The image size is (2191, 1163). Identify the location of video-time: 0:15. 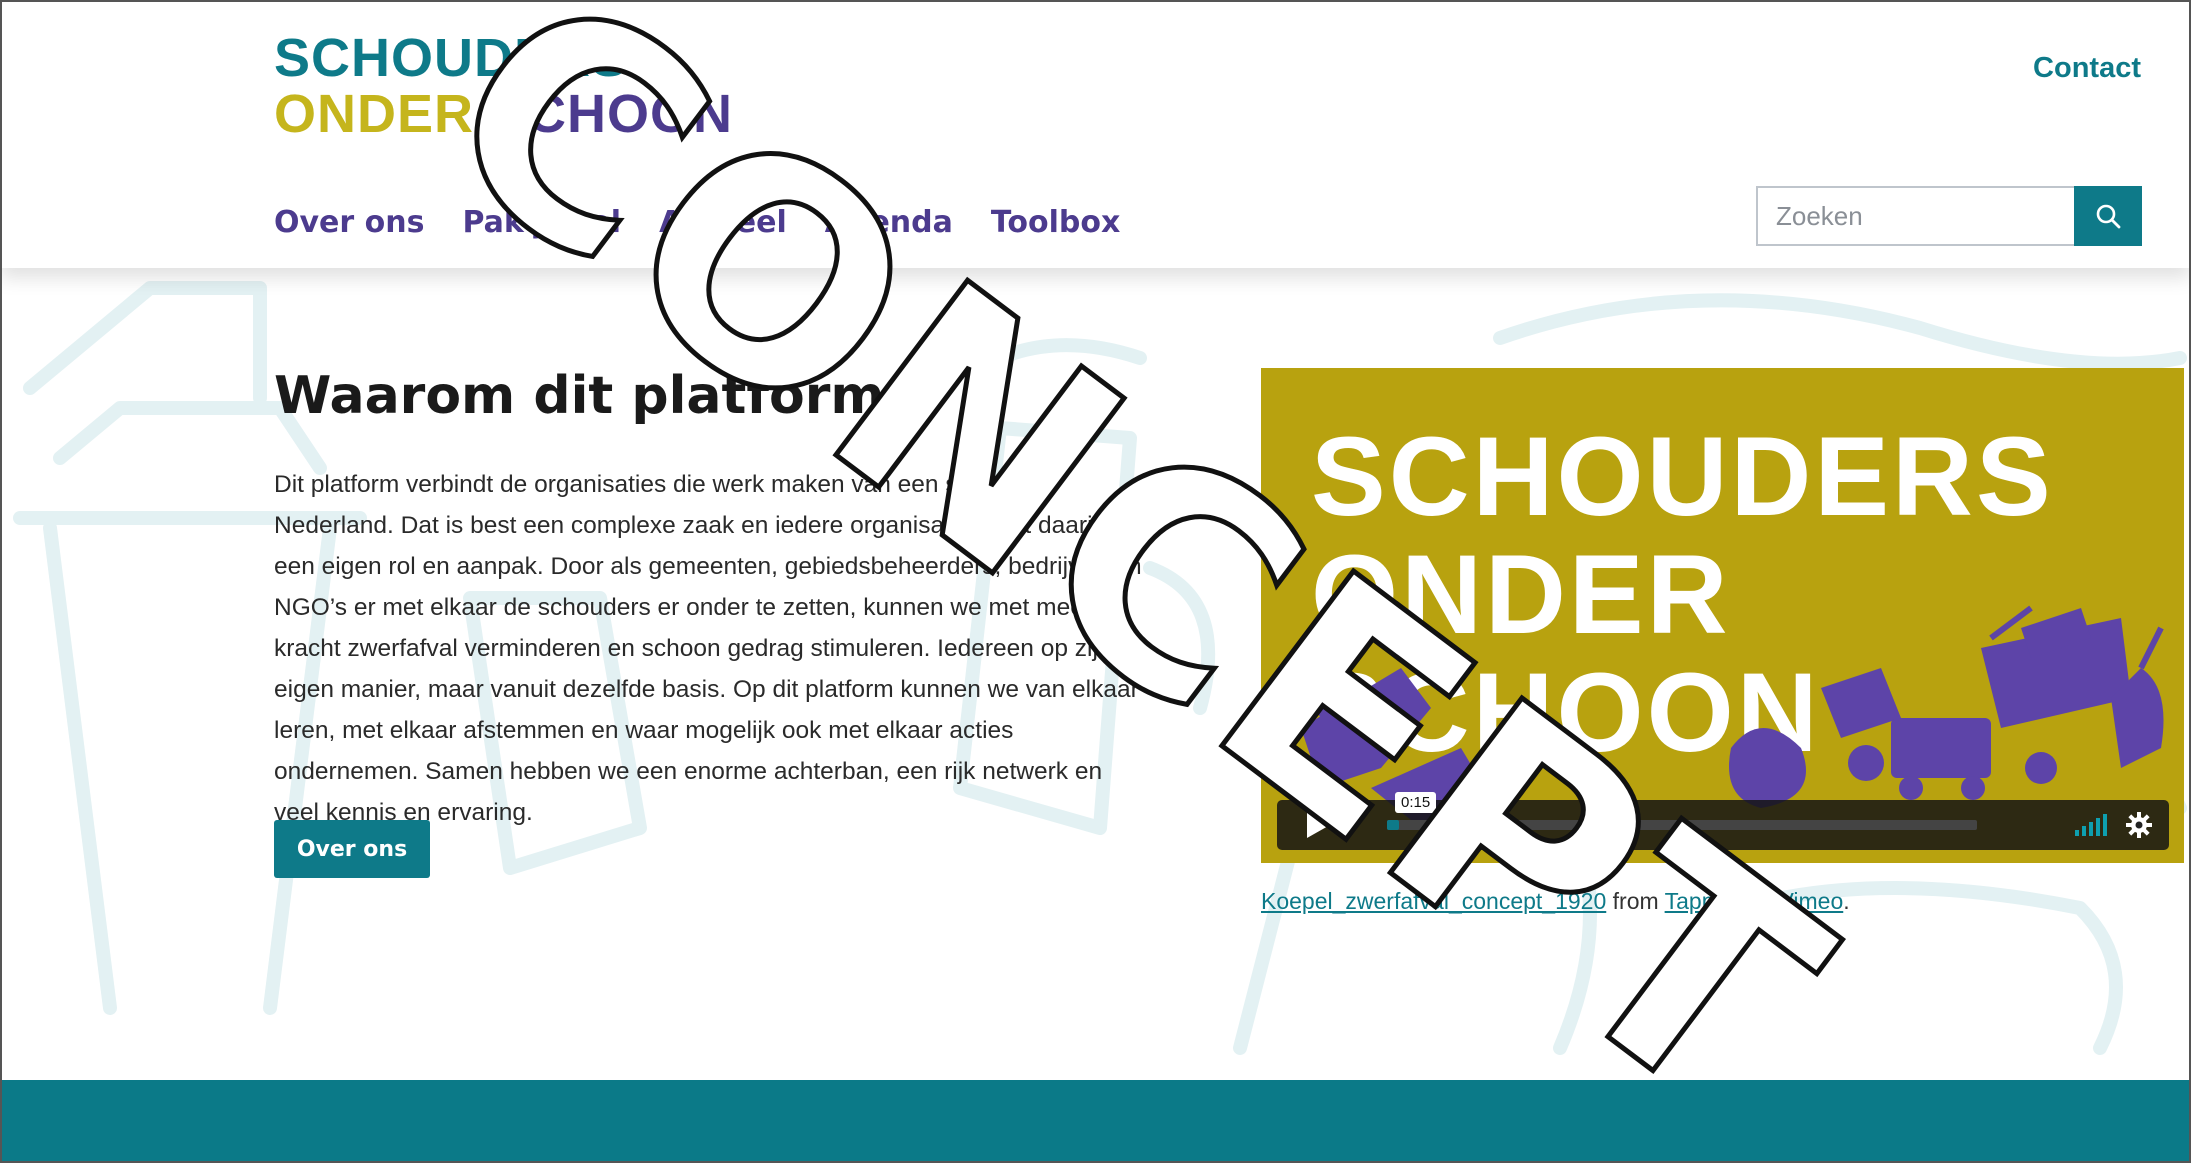
(1416, 802).